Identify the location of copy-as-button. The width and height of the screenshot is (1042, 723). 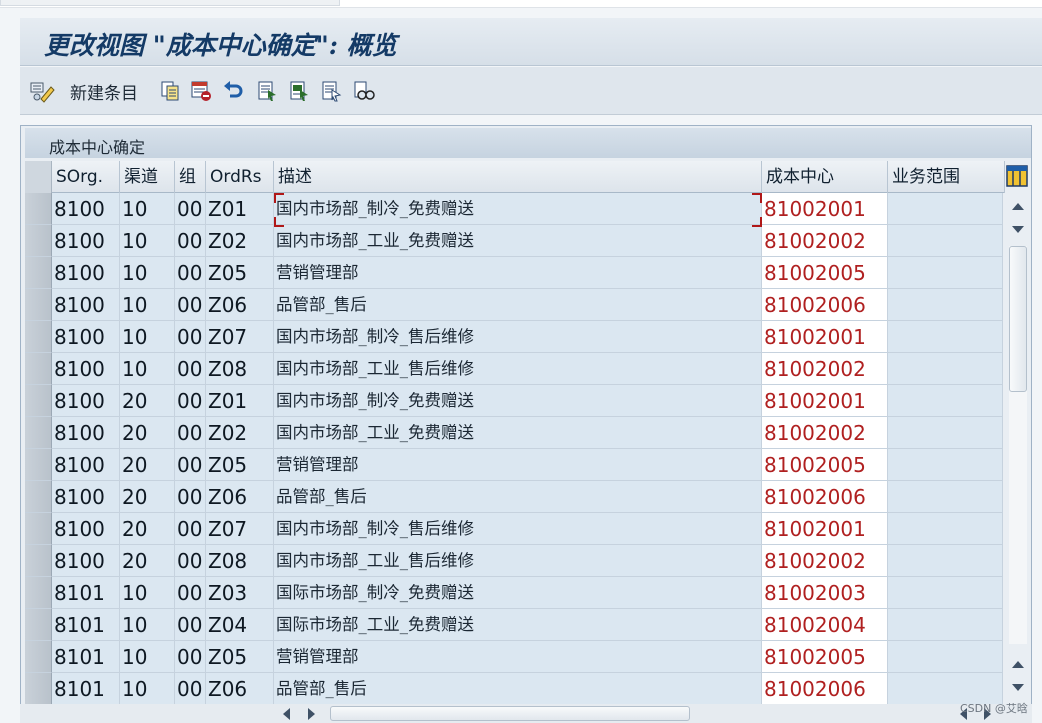
(171, 91).